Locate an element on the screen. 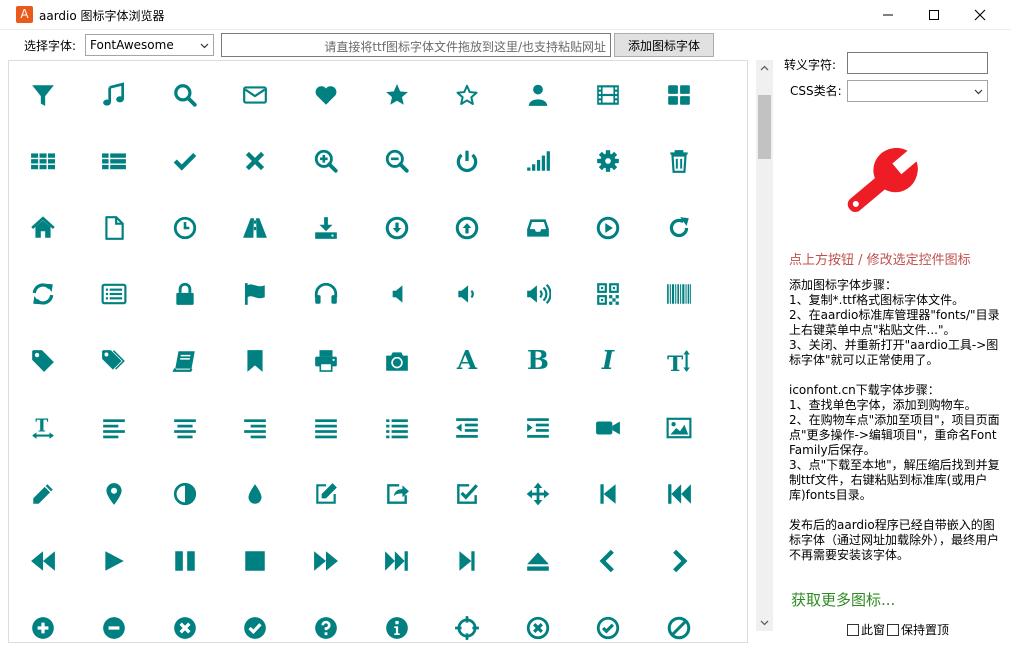  maximize-button is located at coordinates (934, 15).